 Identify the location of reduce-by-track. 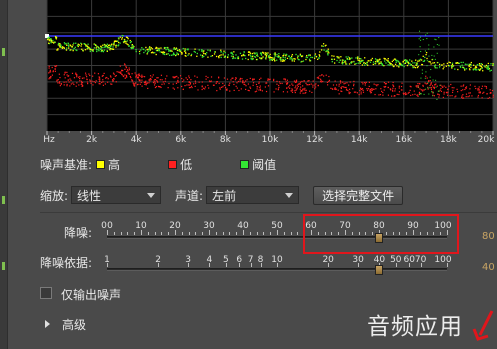
(277, 269).